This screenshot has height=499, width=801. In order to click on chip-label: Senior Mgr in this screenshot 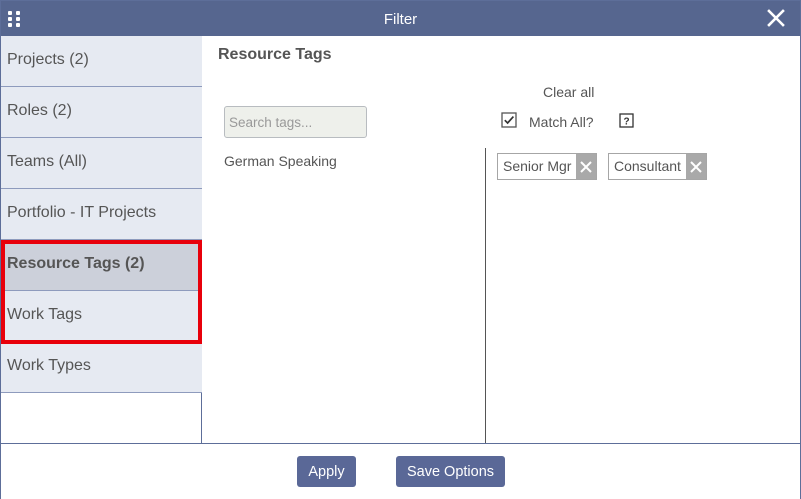, I will do `click(537, 166)`.